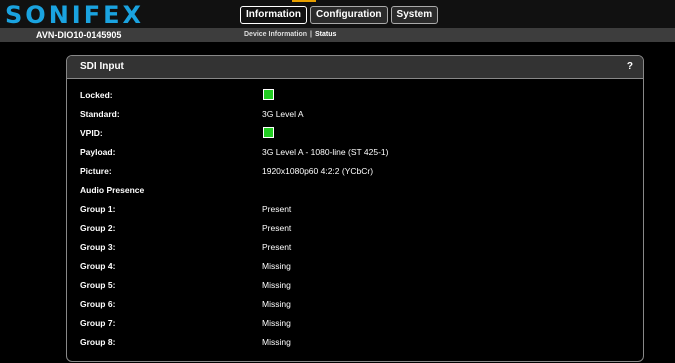 Image resolution: width=675 pixels, height=363 pixels. Describe the element at coordinates (273, 15) in the screenshot. I see `tab-information: Information` at that location.